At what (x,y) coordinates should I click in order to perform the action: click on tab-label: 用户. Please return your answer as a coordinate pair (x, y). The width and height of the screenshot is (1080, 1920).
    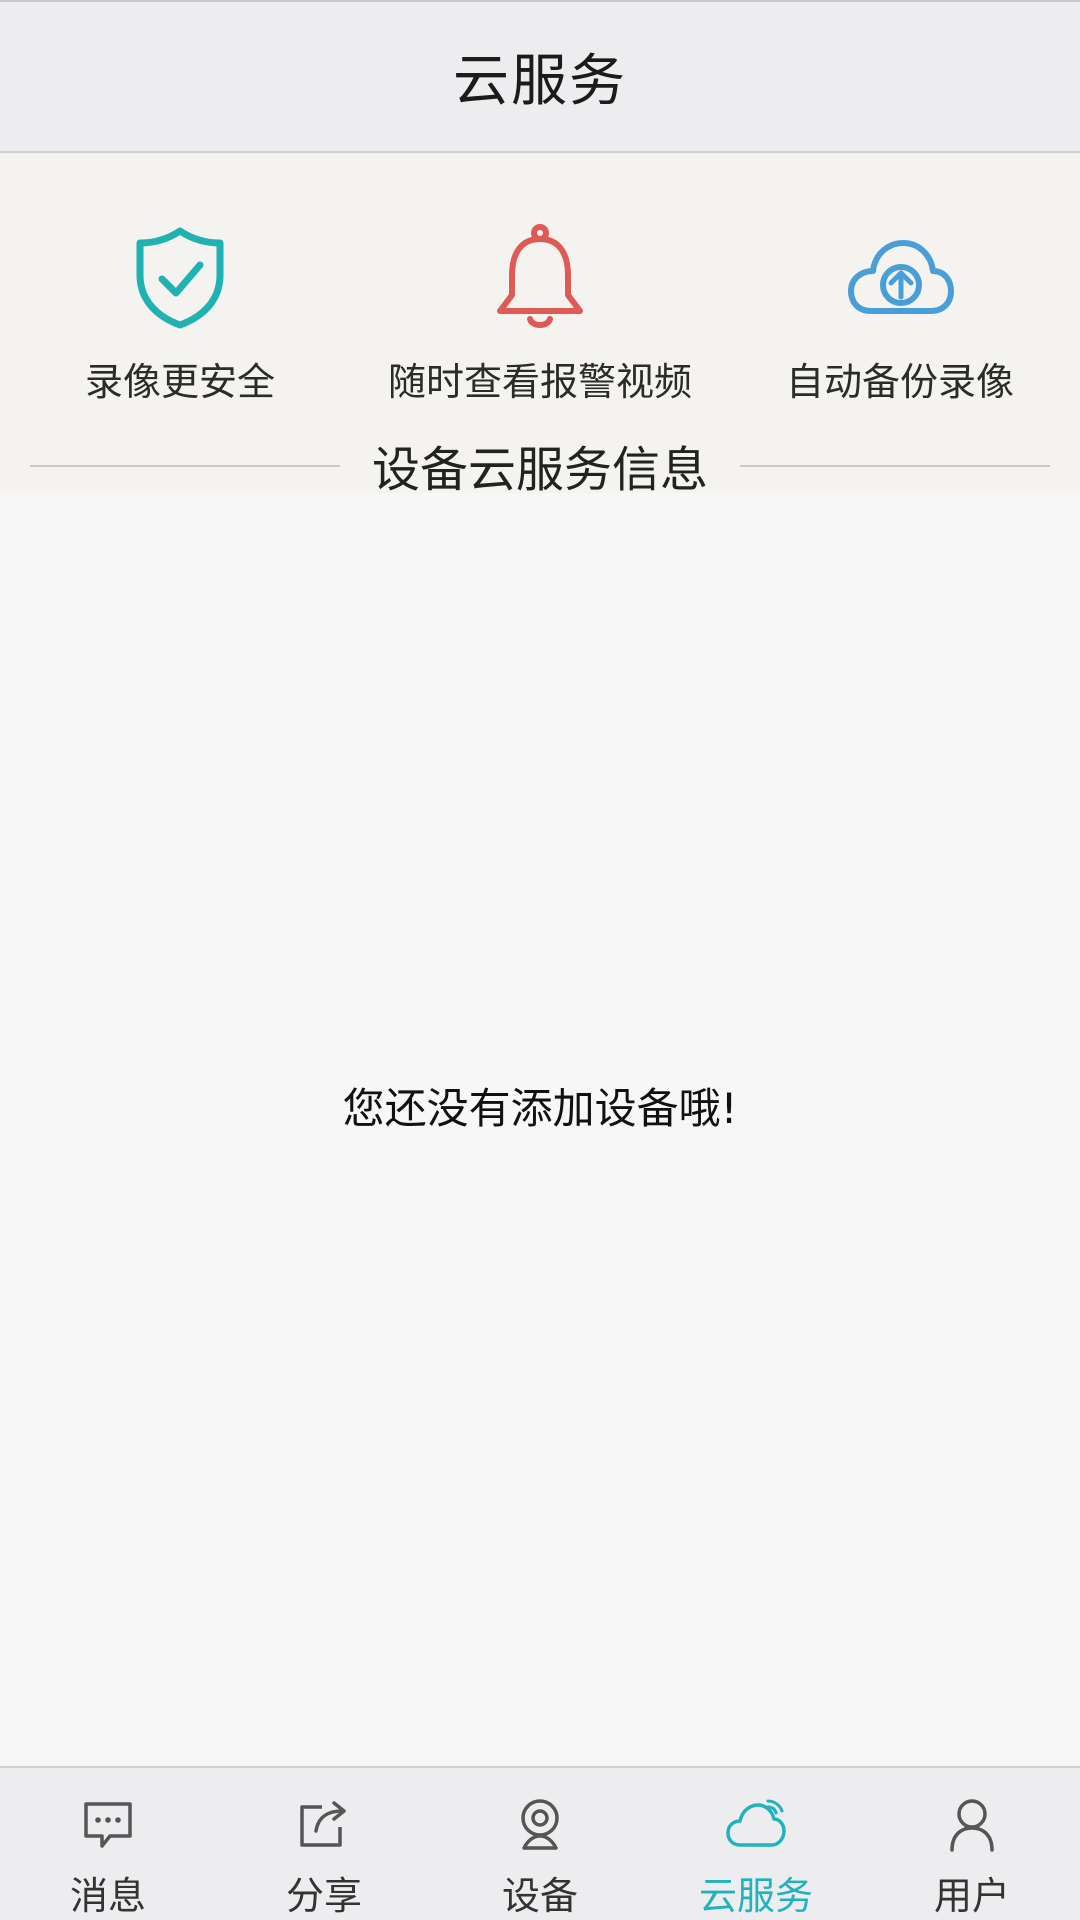
    Looking at the image, I should click on (971, 1896).